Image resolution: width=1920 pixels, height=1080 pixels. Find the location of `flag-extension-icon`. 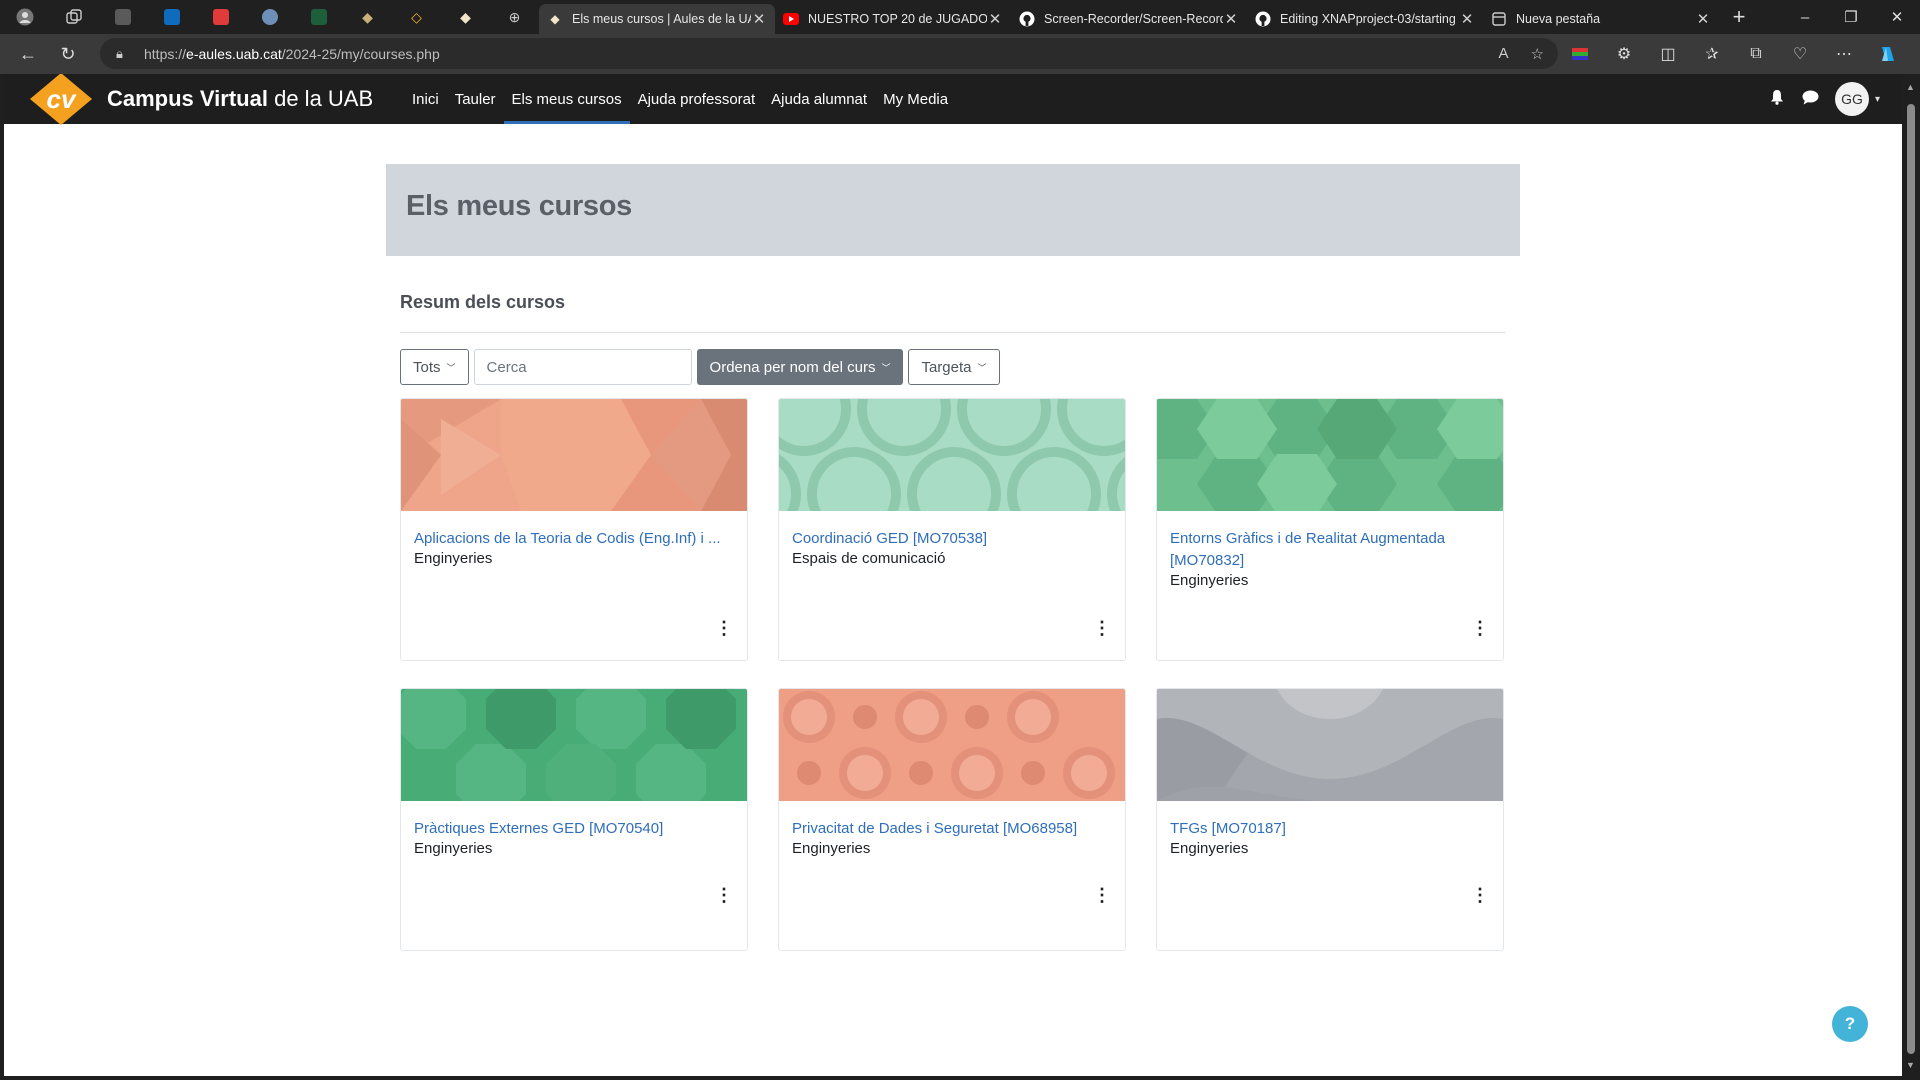

flag-extension-icon is located at coordinates (1580, 54).